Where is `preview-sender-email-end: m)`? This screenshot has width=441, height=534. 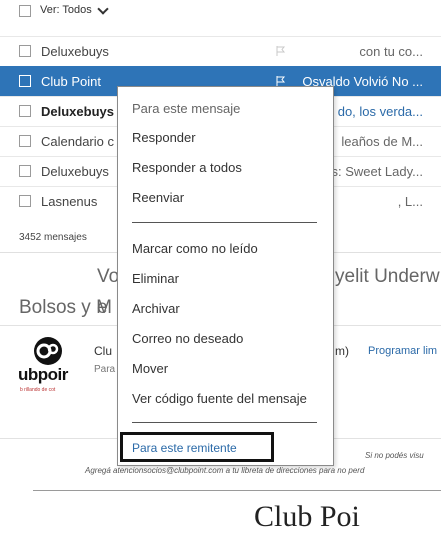
preview-sender-email-end: m) is located at coordinates (342, 351).